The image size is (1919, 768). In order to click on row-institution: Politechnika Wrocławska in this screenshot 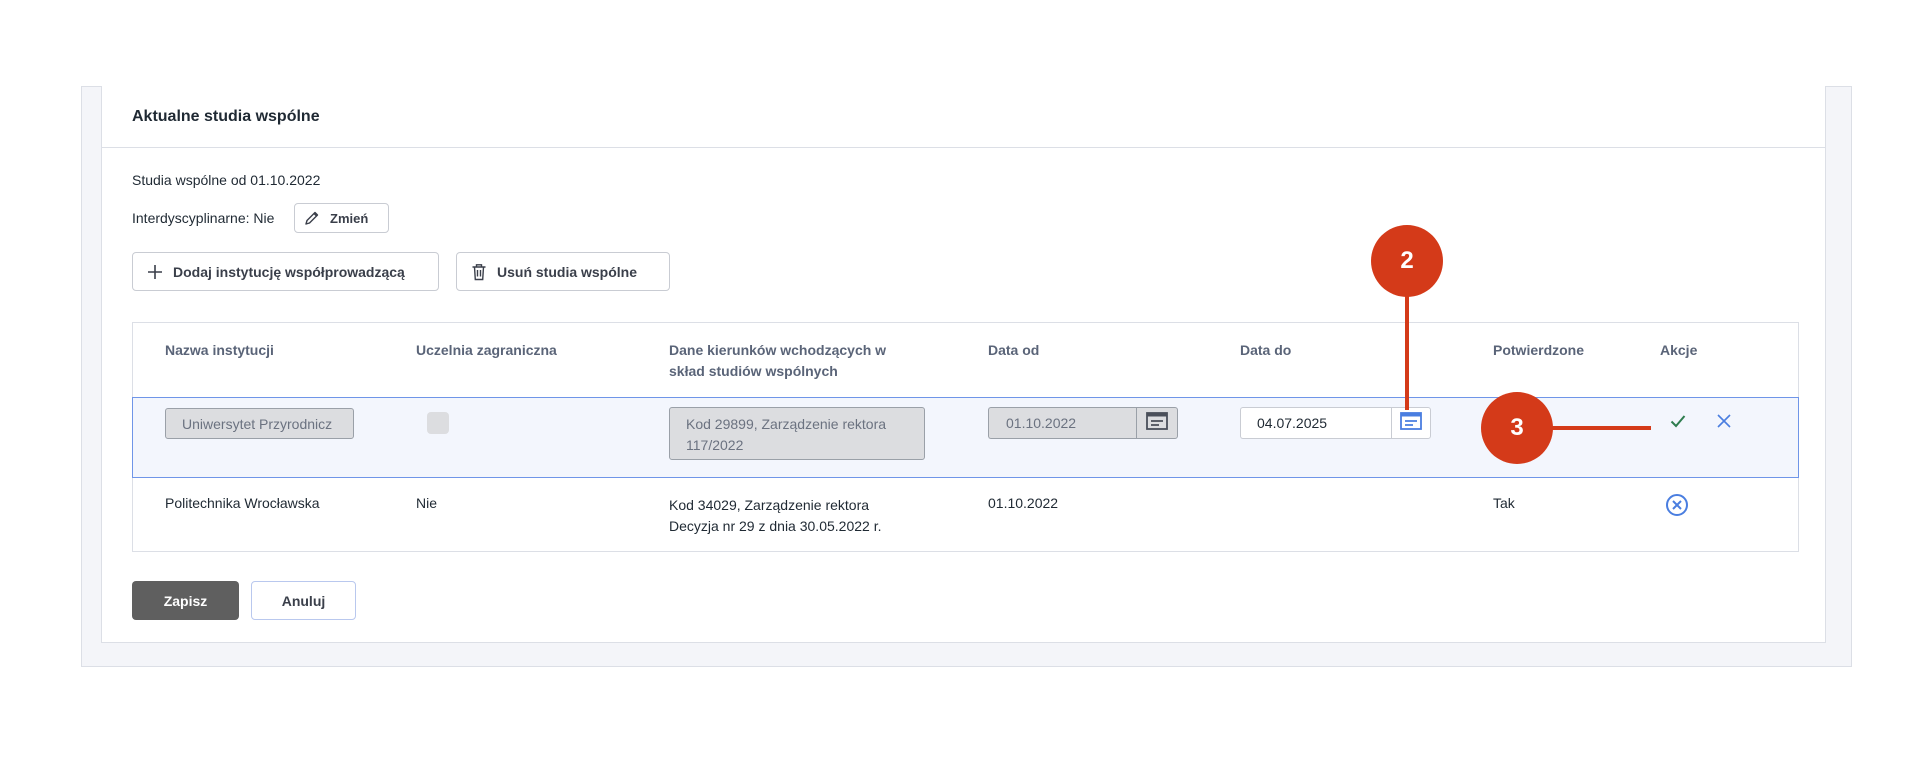, I will do `click(242, 503)`.